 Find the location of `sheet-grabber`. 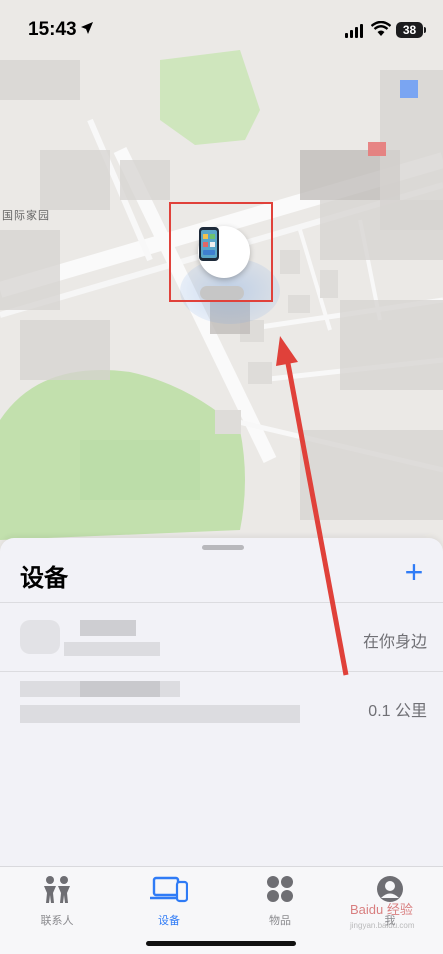

sheet-grabber is located at coordinates (223, 547).